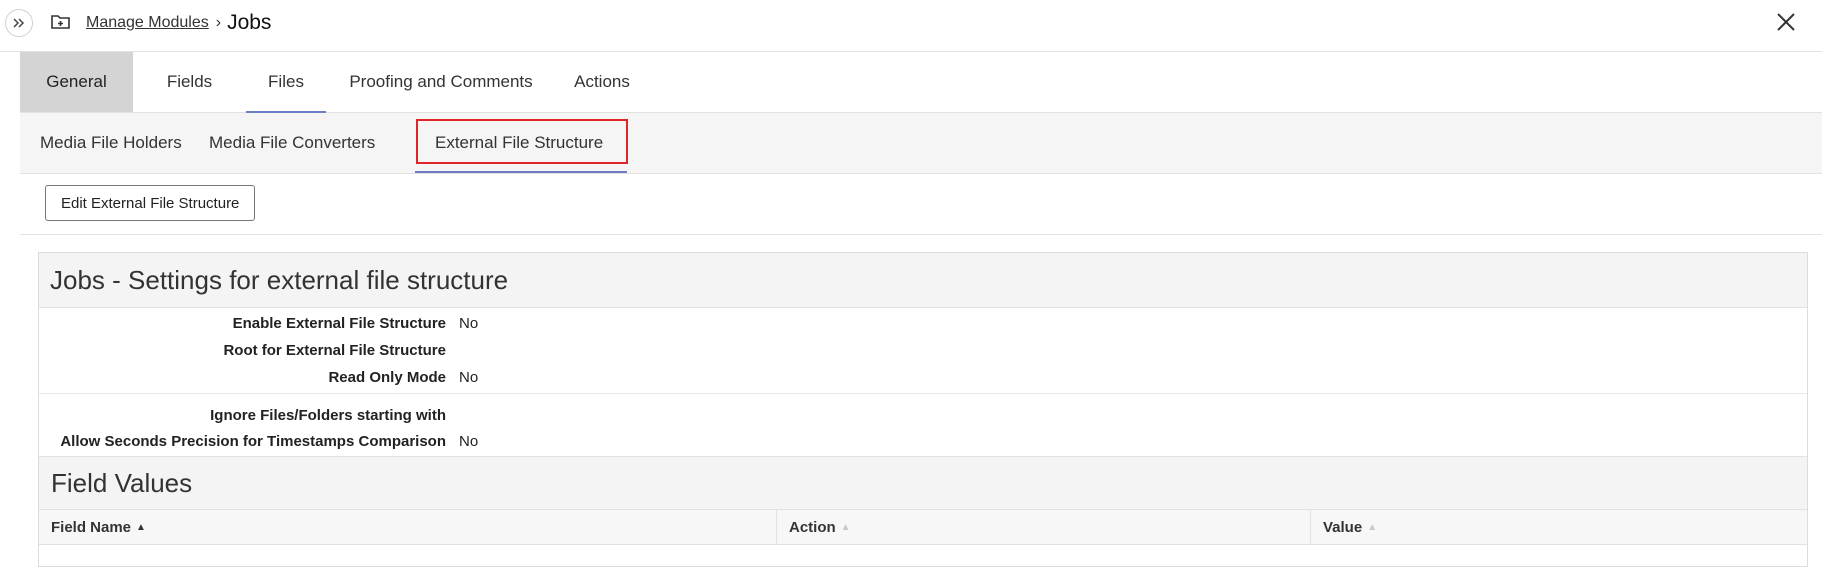 Image resolution: width=1822 pixels, height=582 pixels. Describe the element at coordinates (122, 482) in the screenshot. I see `field-values-title: Field Values` at that location.